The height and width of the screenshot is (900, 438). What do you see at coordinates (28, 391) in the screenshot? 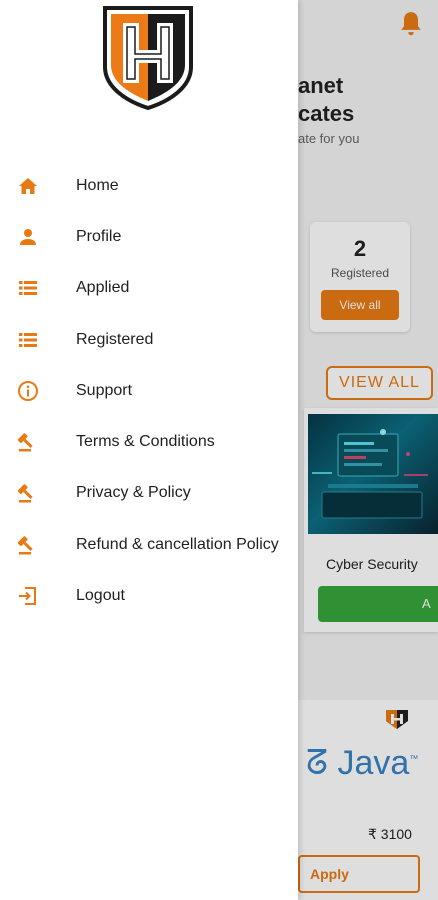
I see `info-icon` at bounding box center [28, 391].